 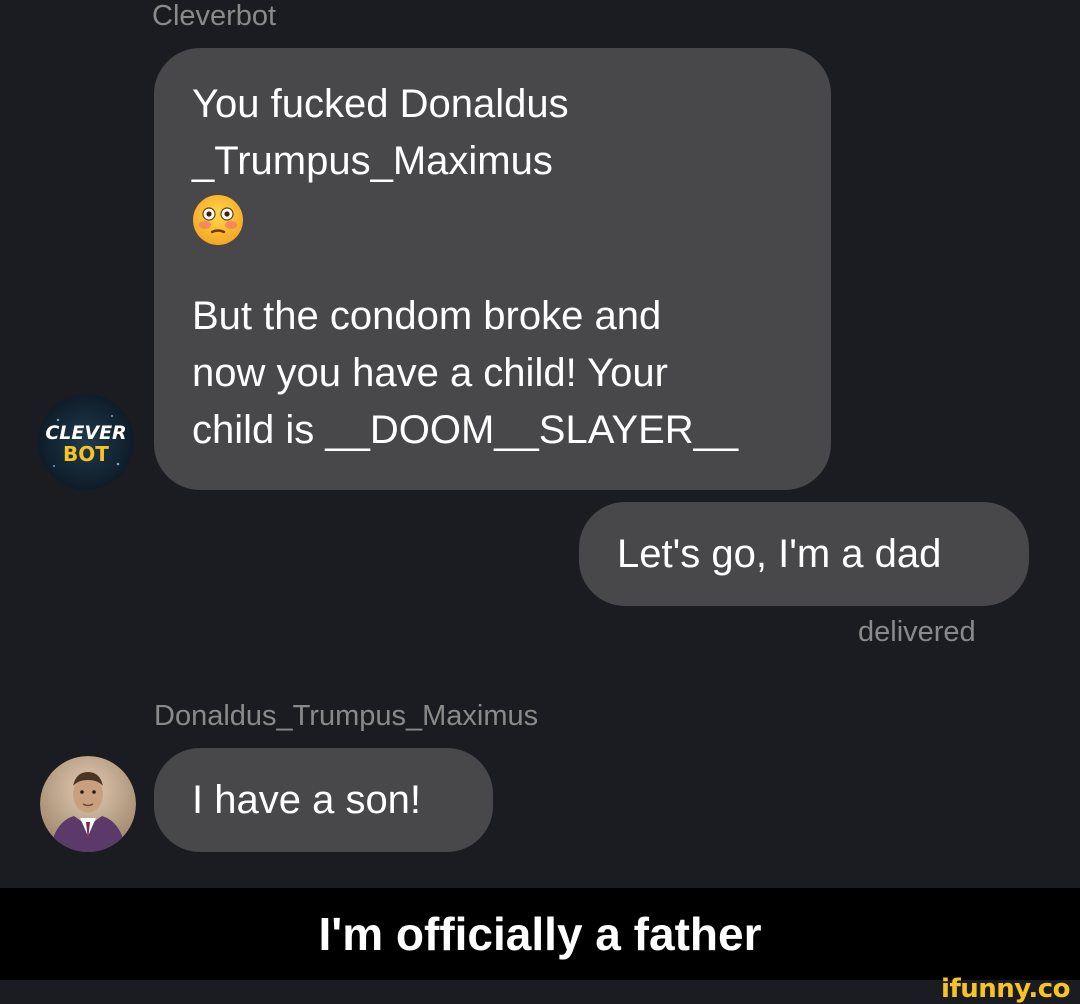 I want to click on sender-name-donaldus: Donaldus_Trumpus_Maximus, so click(x=346, y=716).